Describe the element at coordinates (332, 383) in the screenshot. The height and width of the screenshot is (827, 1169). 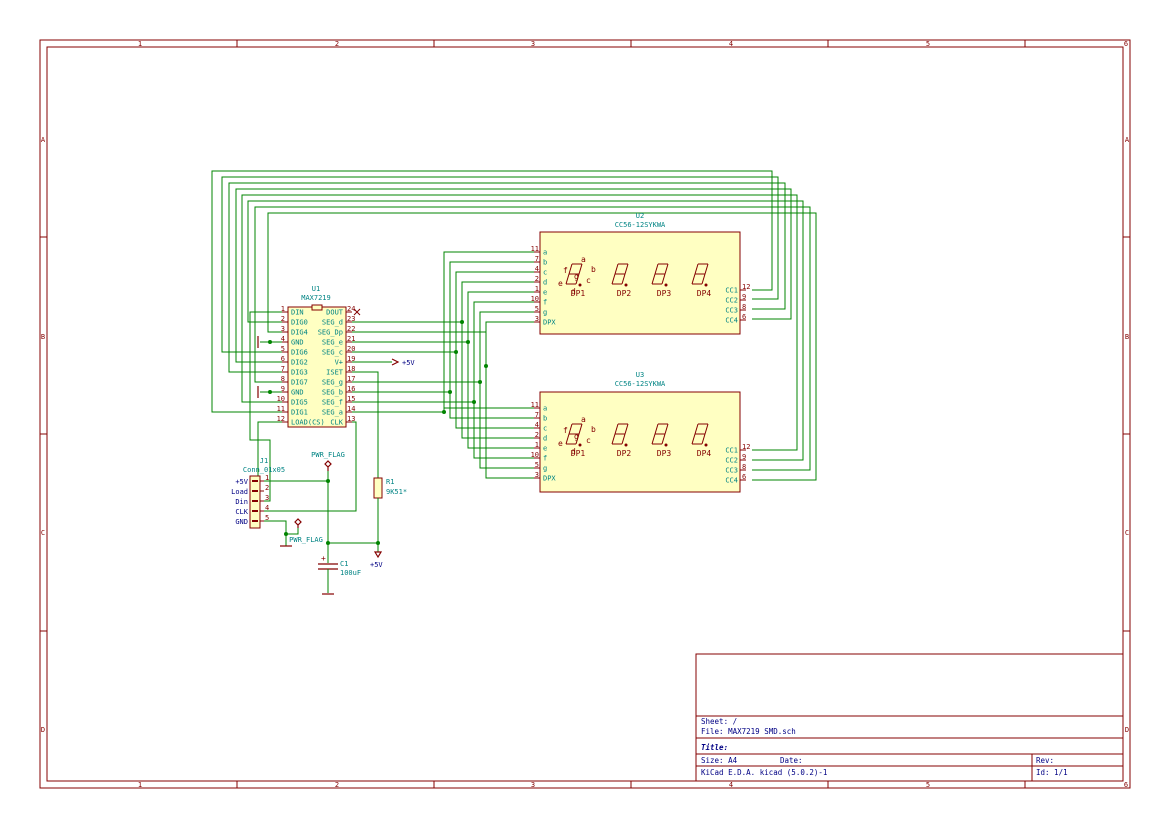
I see `u1-pin-name: SEG_g` at that location.